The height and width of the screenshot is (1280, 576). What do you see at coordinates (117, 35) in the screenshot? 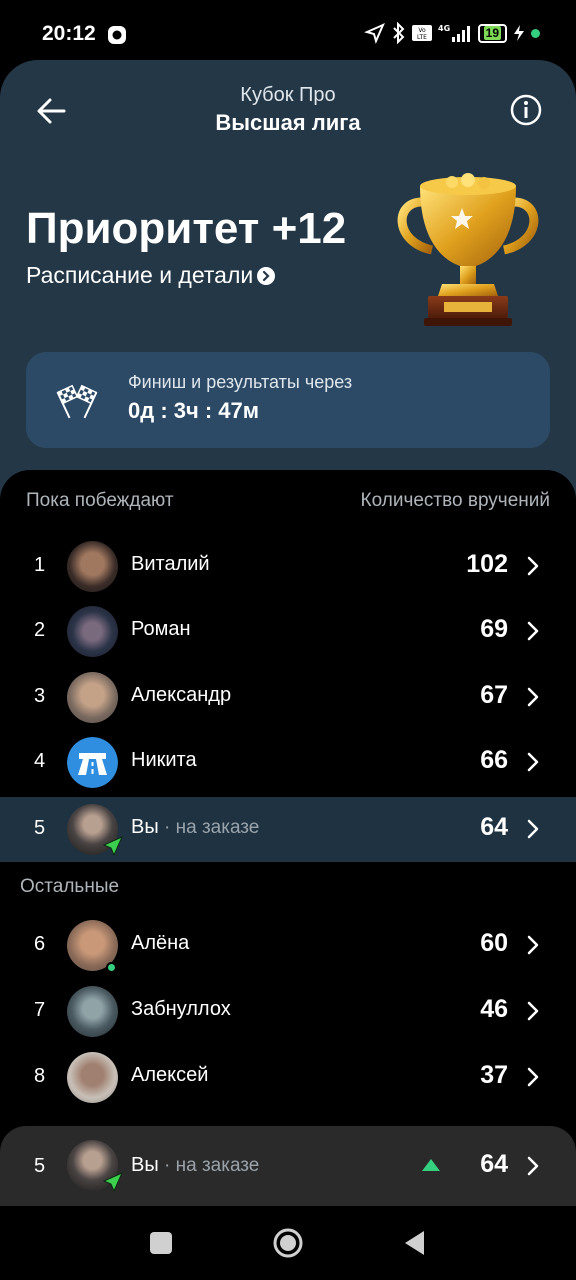
I see `app-notification-icon` at bounding box center [117, 35].